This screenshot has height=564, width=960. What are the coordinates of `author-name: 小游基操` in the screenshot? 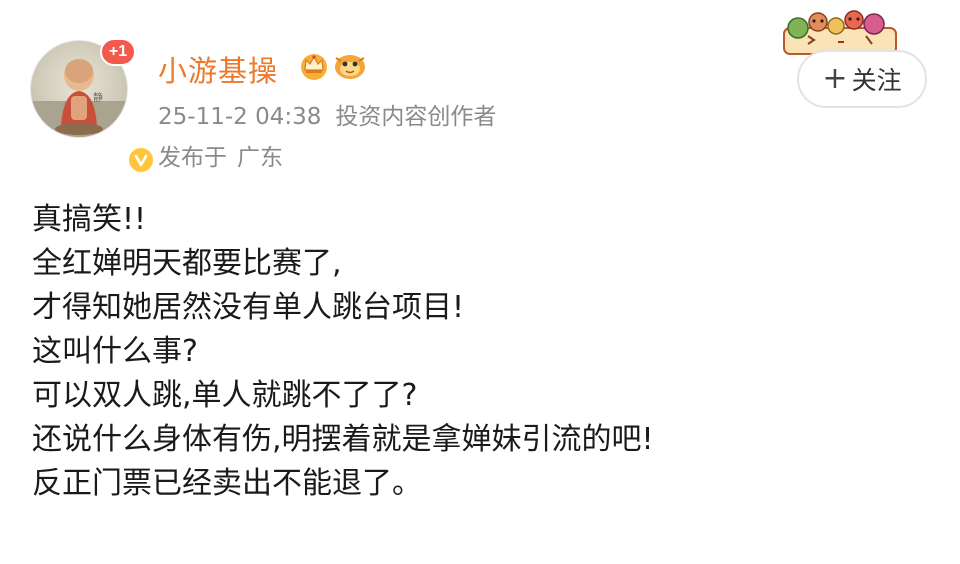 It's located at (218, 69).